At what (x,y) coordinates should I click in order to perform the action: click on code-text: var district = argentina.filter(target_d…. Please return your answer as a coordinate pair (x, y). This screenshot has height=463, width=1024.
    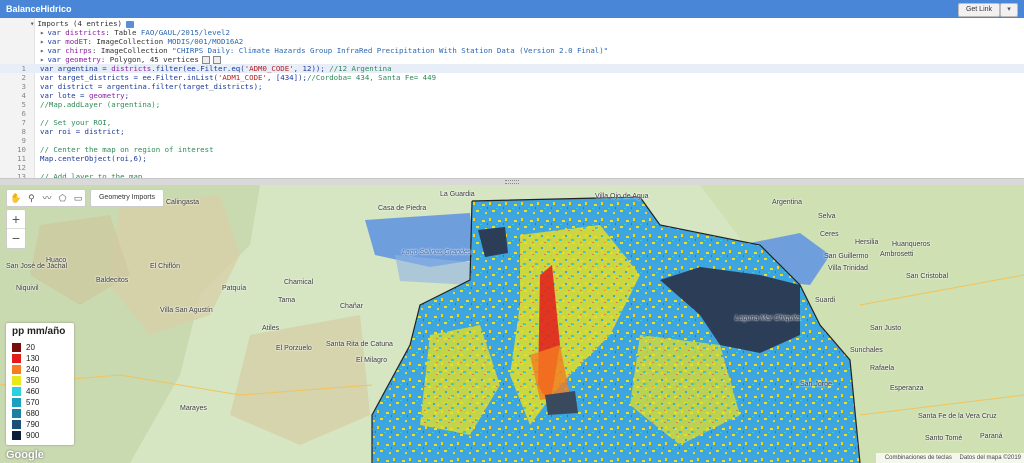
    Looking at the image, I should click on (151, 86).